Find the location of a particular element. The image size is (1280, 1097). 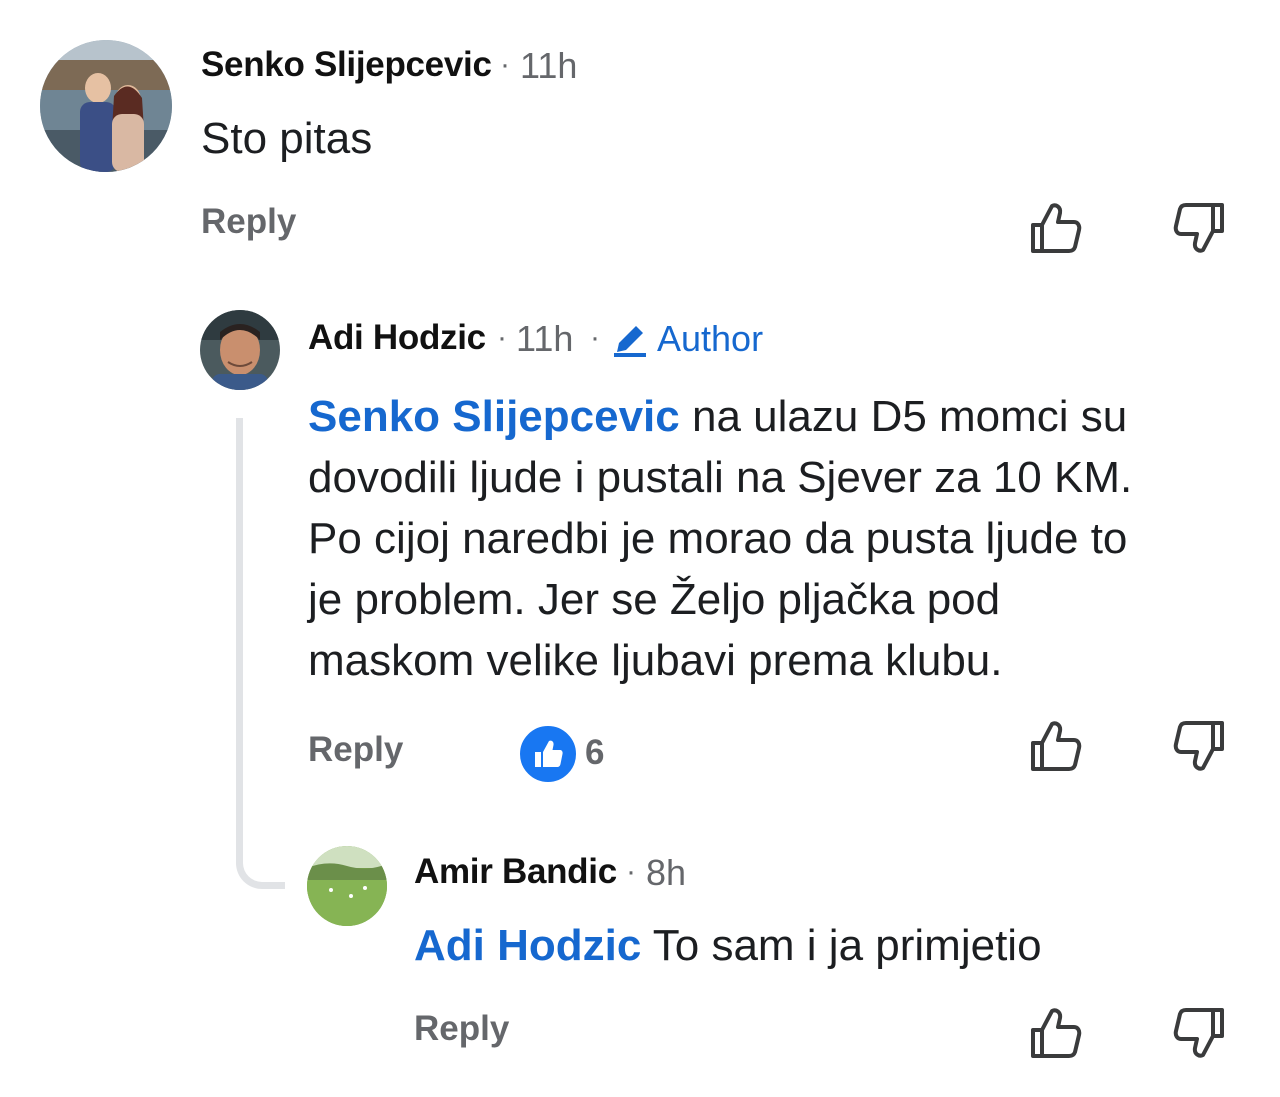

comment-author: Adi Hodzic is located at coordinates (397, 338).